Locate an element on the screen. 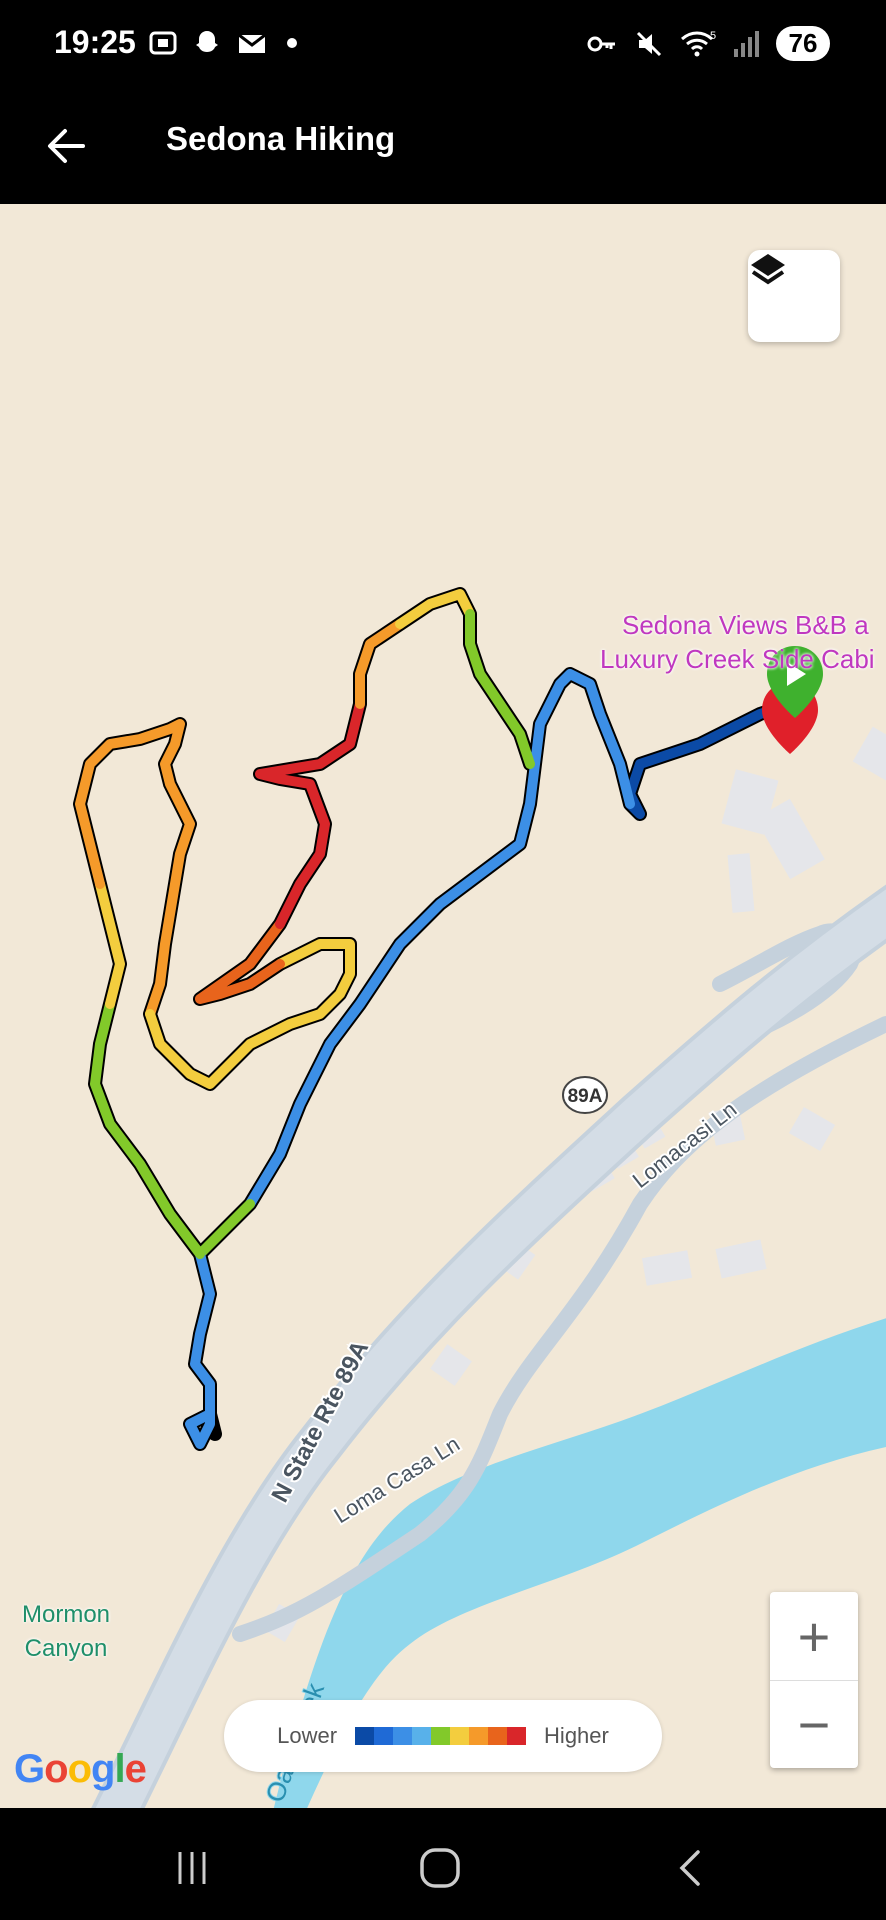 The image size is (886, 1920). svg-text: 89A is located at coordinates (585, 1096).